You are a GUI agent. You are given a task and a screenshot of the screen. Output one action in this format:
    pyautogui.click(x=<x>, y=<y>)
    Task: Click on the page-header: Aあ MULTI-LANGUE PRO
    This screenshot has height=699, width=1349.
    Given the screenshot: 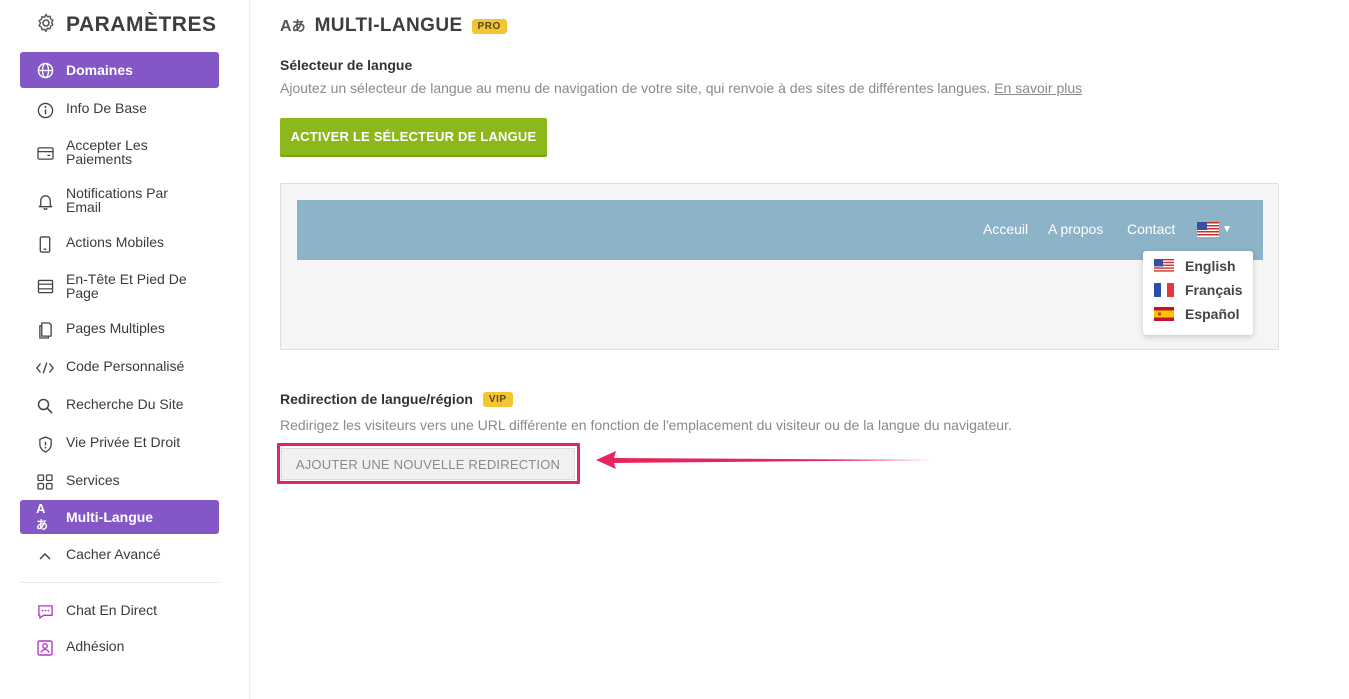 What is the action you would take?
    pyautogui.click(x=393, y=26)
    